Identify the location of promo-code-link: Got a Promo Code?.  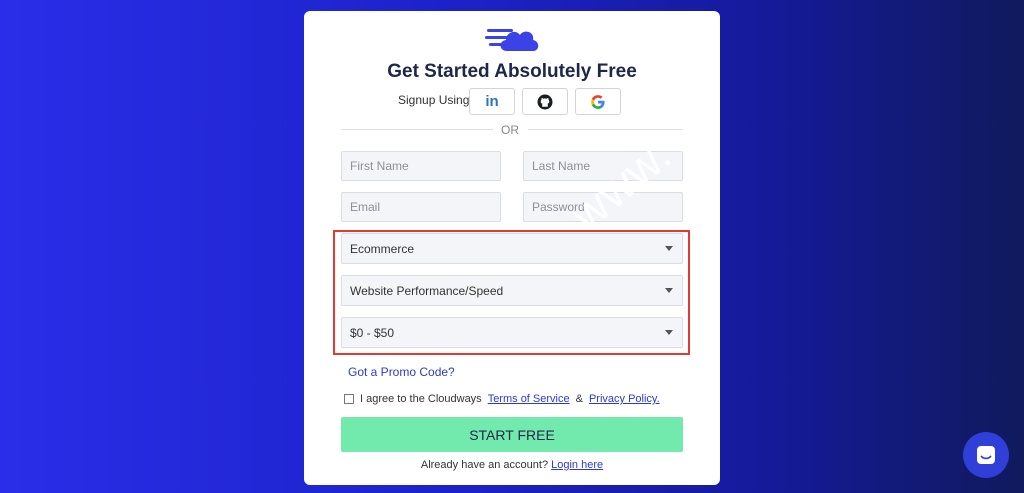
(401, 372).